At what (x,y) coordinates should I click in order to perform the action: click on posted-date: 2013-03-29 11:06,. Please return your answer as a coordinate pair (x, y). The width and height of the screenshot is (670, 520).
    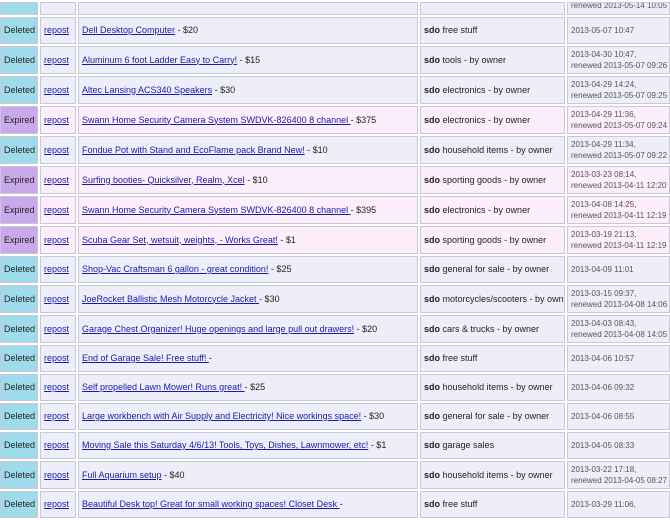
    Looking at the image, I should click on (603, 504).